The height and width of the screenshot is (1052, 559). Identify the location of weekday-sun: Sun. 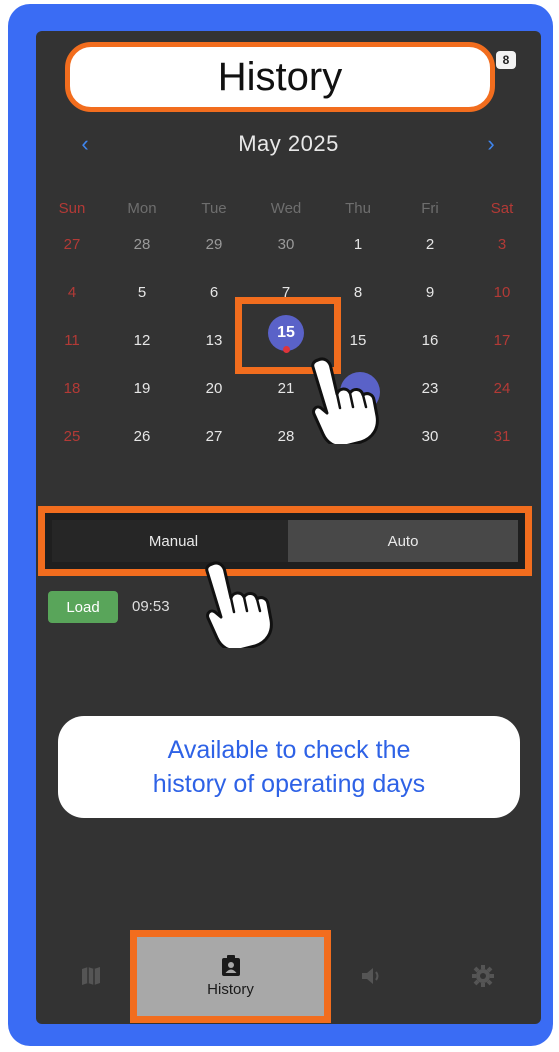
(72, 208).